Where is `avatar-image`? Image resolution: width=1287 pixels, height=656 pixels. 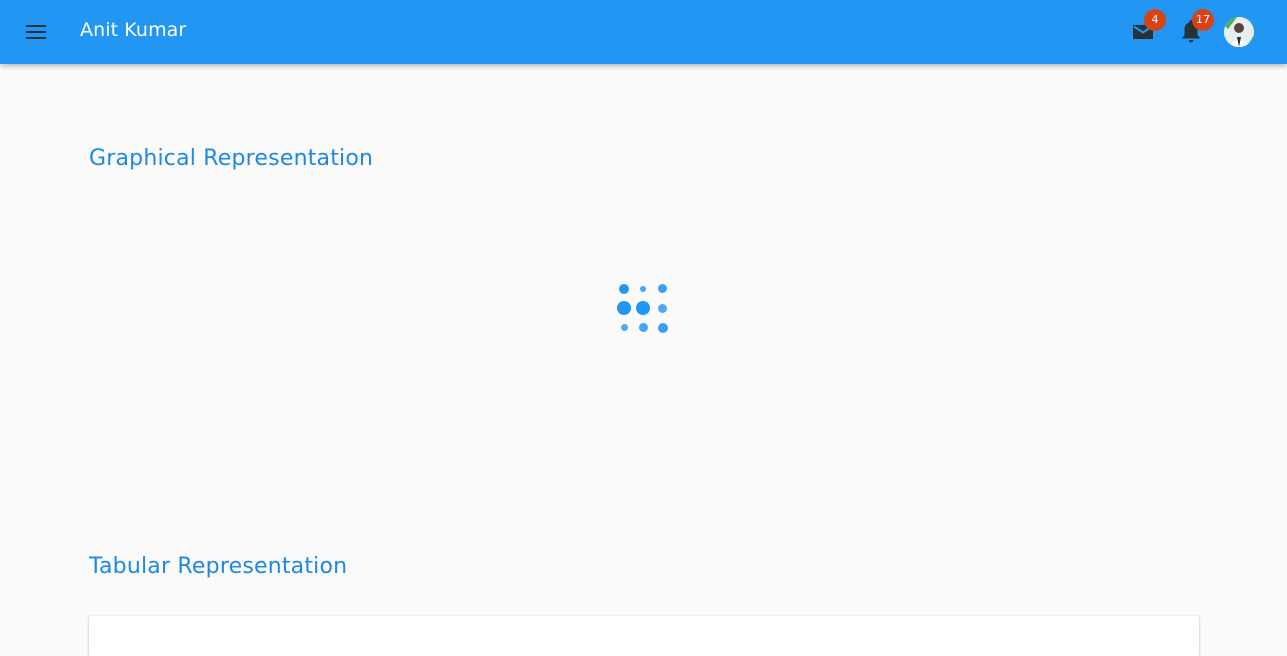 avatar-image is located at coordinates (1239, 32).